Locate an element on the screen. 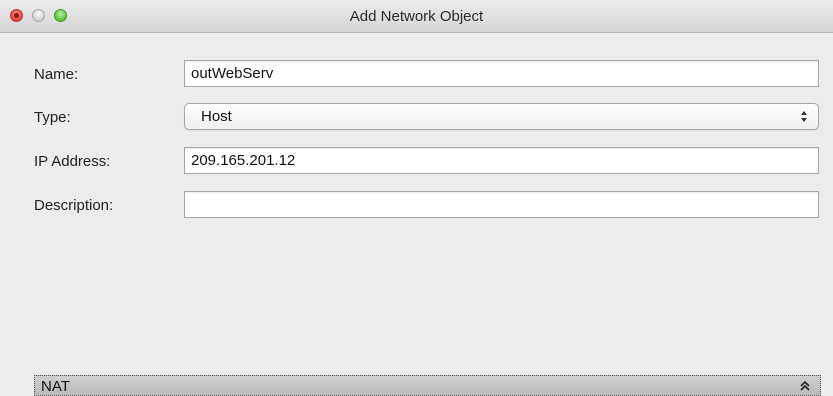 The width and height of the screenshot is (833, 396). updown-arrows-icon is located at coordinates (804, 116).